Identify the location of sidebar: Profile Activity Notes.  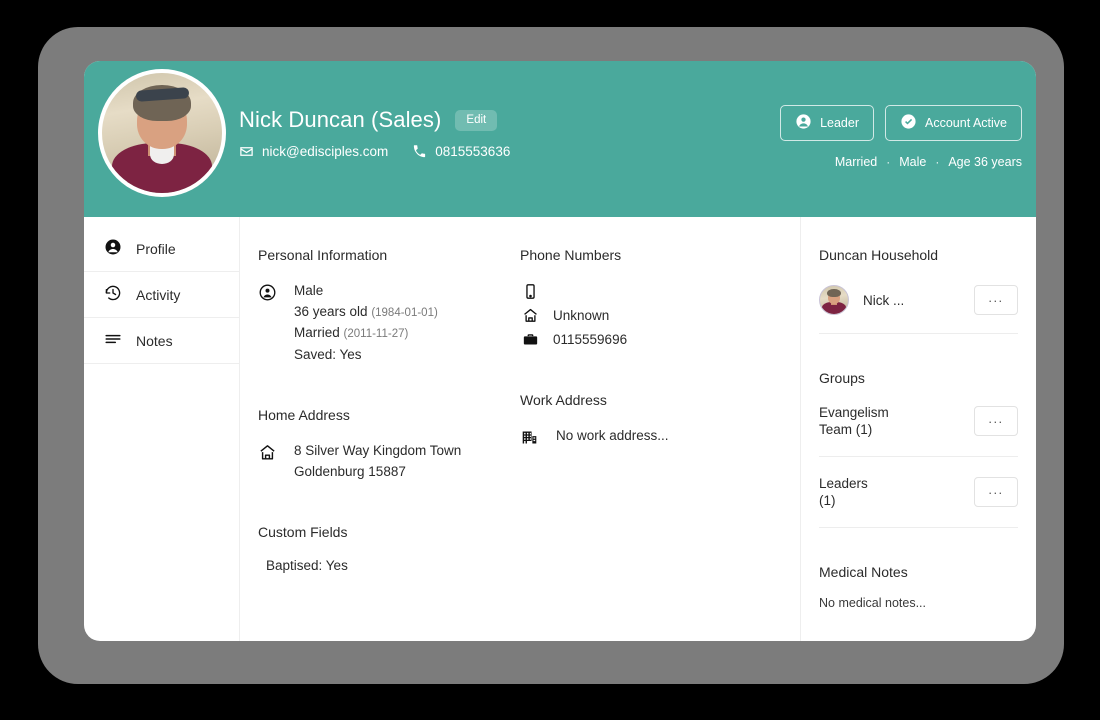
(162, 429).